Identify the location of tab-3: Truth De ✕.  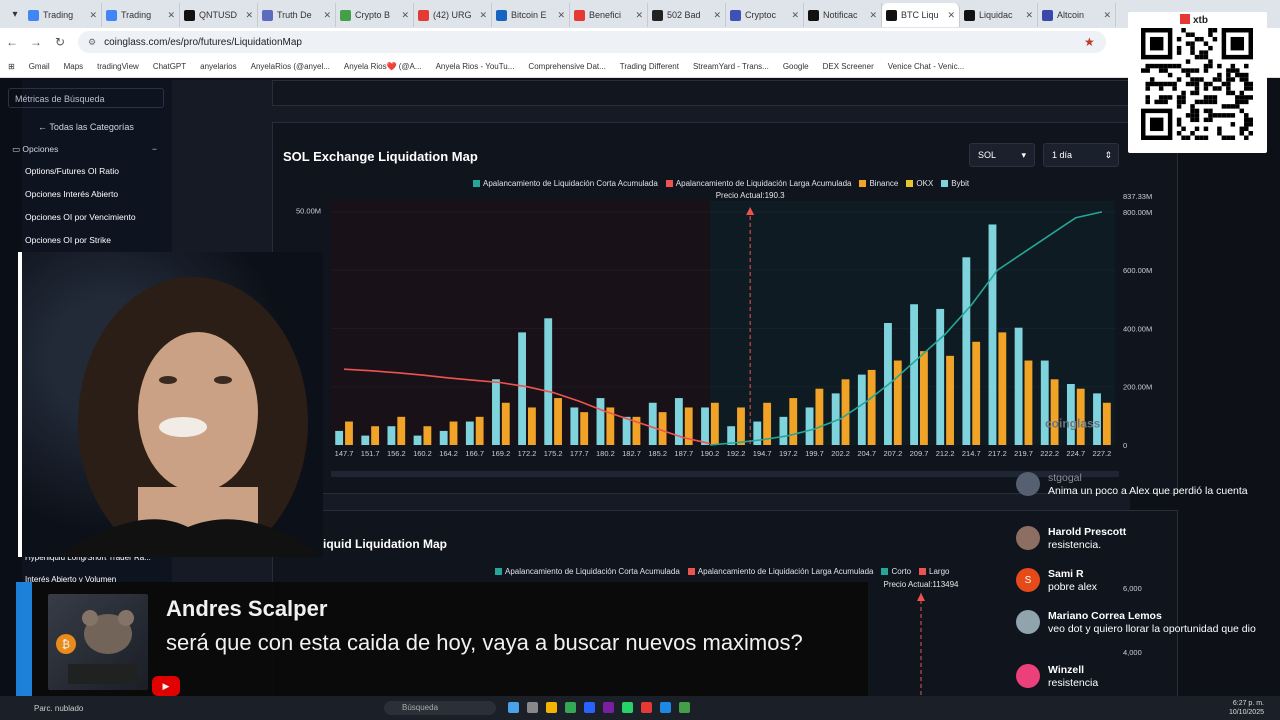
(297, 15).